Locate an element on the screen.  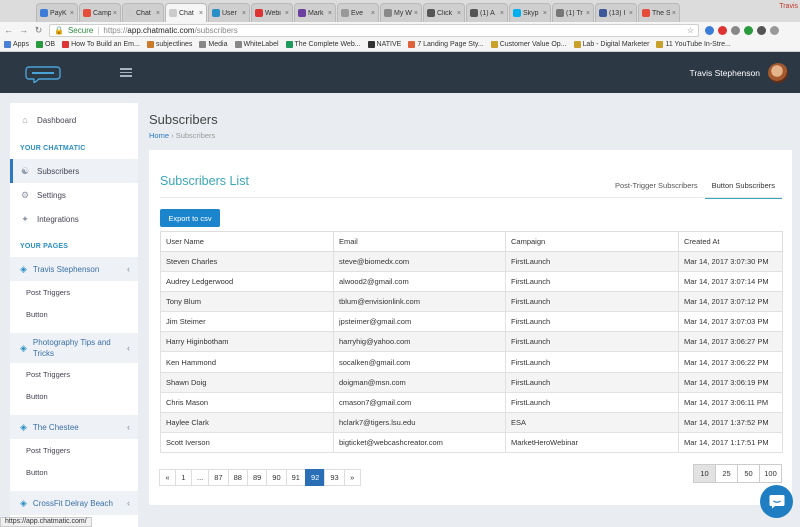
browser-tab: User × is located at coordinates (229, 12).